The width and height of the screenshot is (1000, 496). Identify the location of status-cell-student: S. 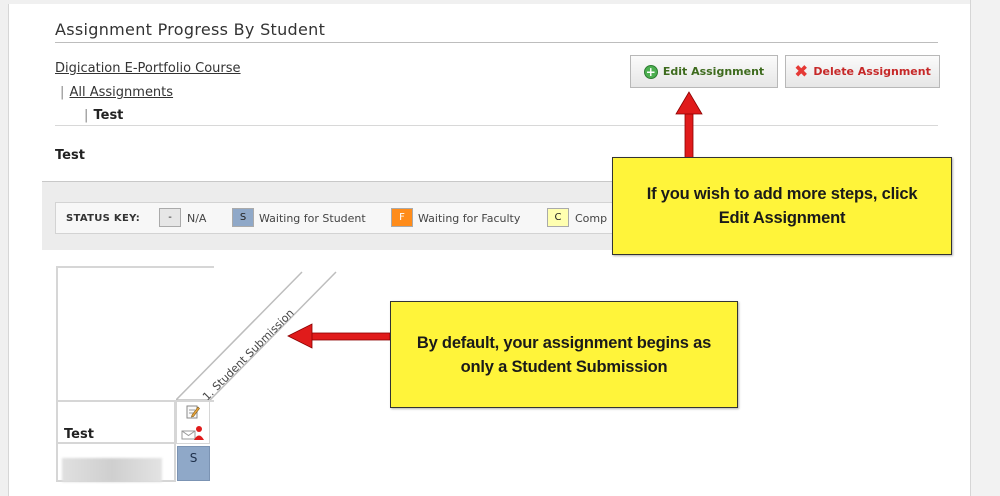
(193, 463).